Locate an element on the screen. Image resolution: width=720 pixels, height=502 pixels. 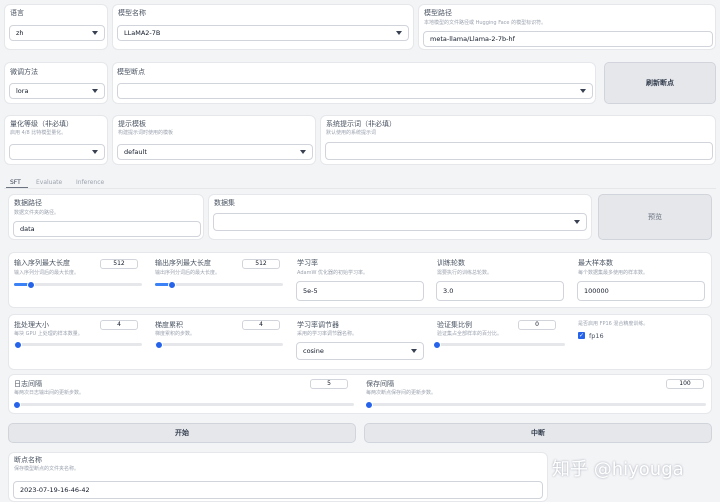
lr-scheduler-description: 采用的学习率调节器名称。 is located at coordinates (327, 334).